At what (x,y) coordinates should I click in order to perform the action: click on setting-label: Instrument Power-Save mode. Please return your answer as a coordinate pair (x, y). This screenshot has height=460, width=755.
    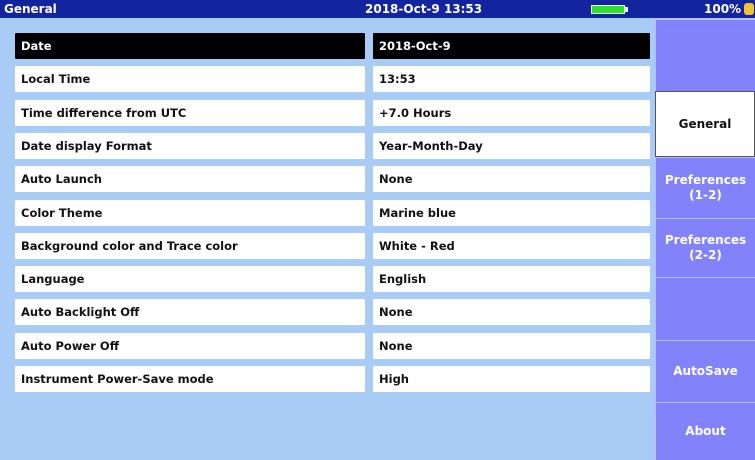
    Looking at the image, I should click on (190, 379).